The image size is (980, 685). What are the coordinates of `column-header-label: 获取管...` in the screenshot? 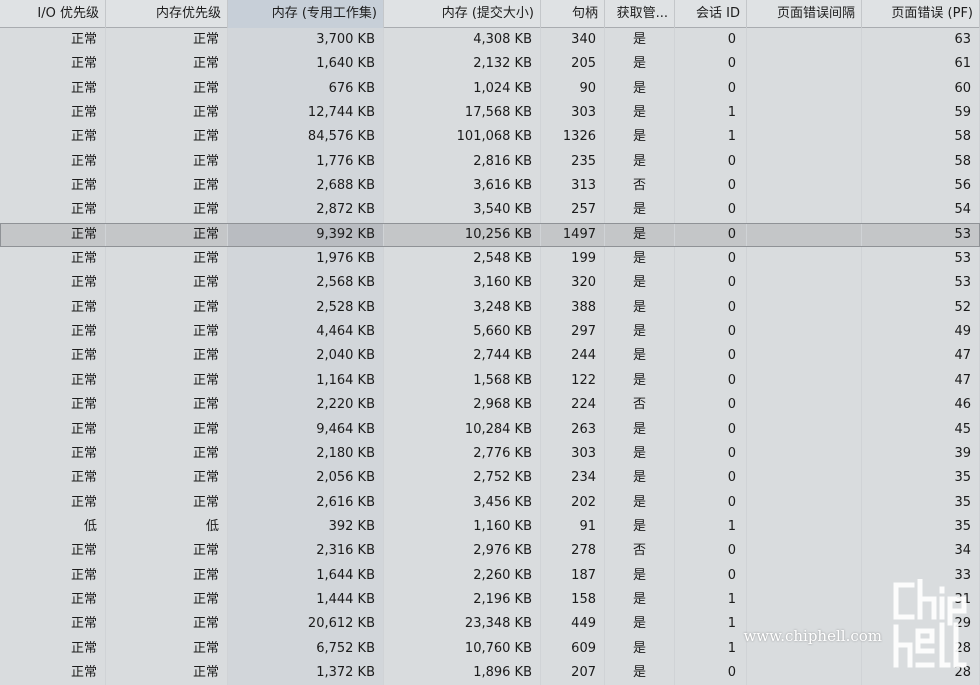 It's located at (642, 13).